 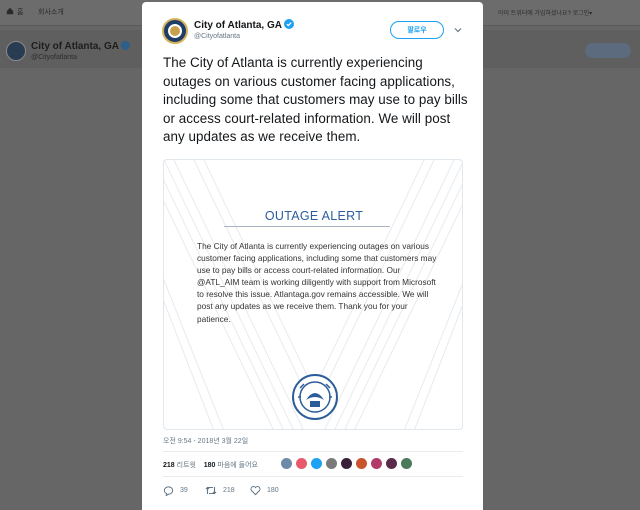 What do you see at coordinates (217, 36) in the screenshot?
I see `author-handle: @Cityofatlanta` at bounding box center [217, 36].